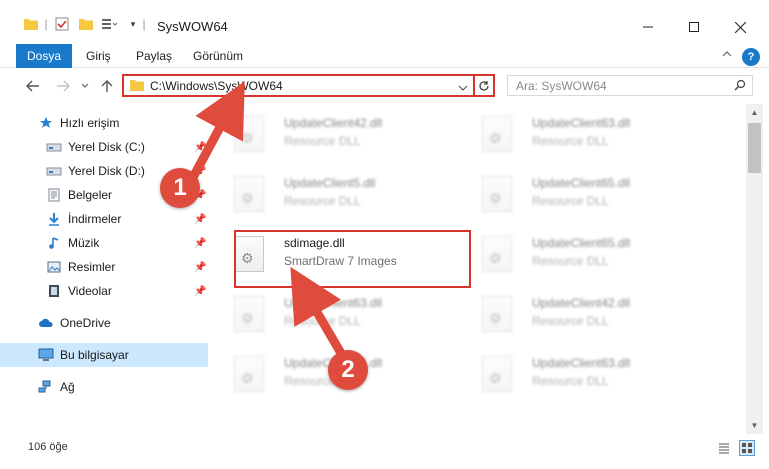 The width and height of the screenshot is (769, 469). I want to click on back-arrow-icon, so click(33, 86).